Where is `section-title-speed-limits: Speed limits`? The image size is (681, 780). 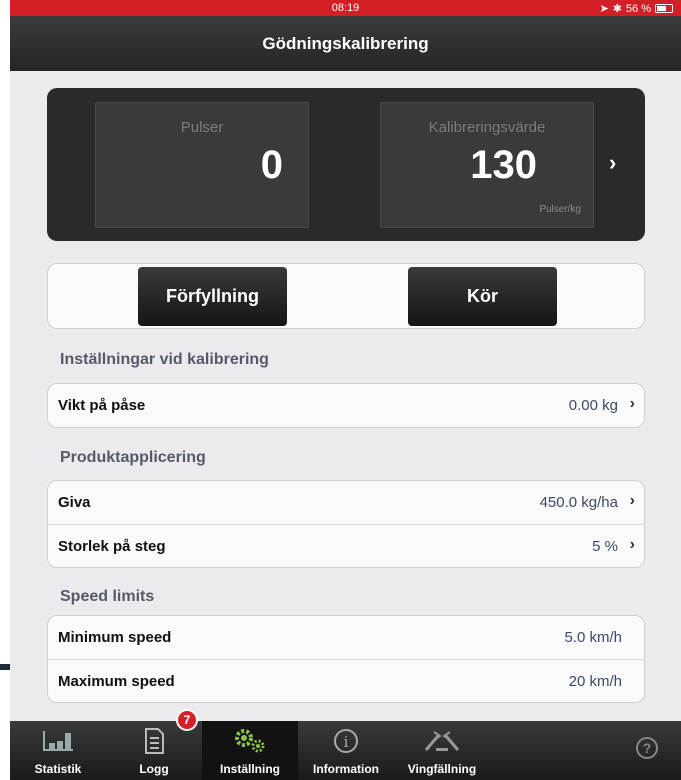 section-title-speed-limits: Speed limits is located at coordinates (107, 596).